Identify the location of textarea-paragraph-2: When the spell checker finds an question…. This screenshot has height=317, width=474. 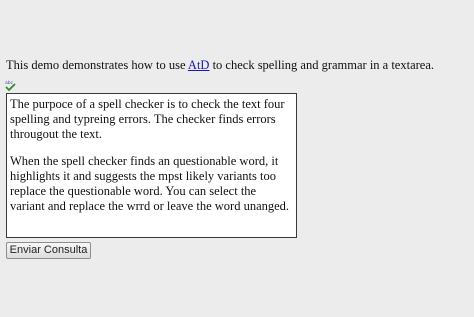
(150, 183).